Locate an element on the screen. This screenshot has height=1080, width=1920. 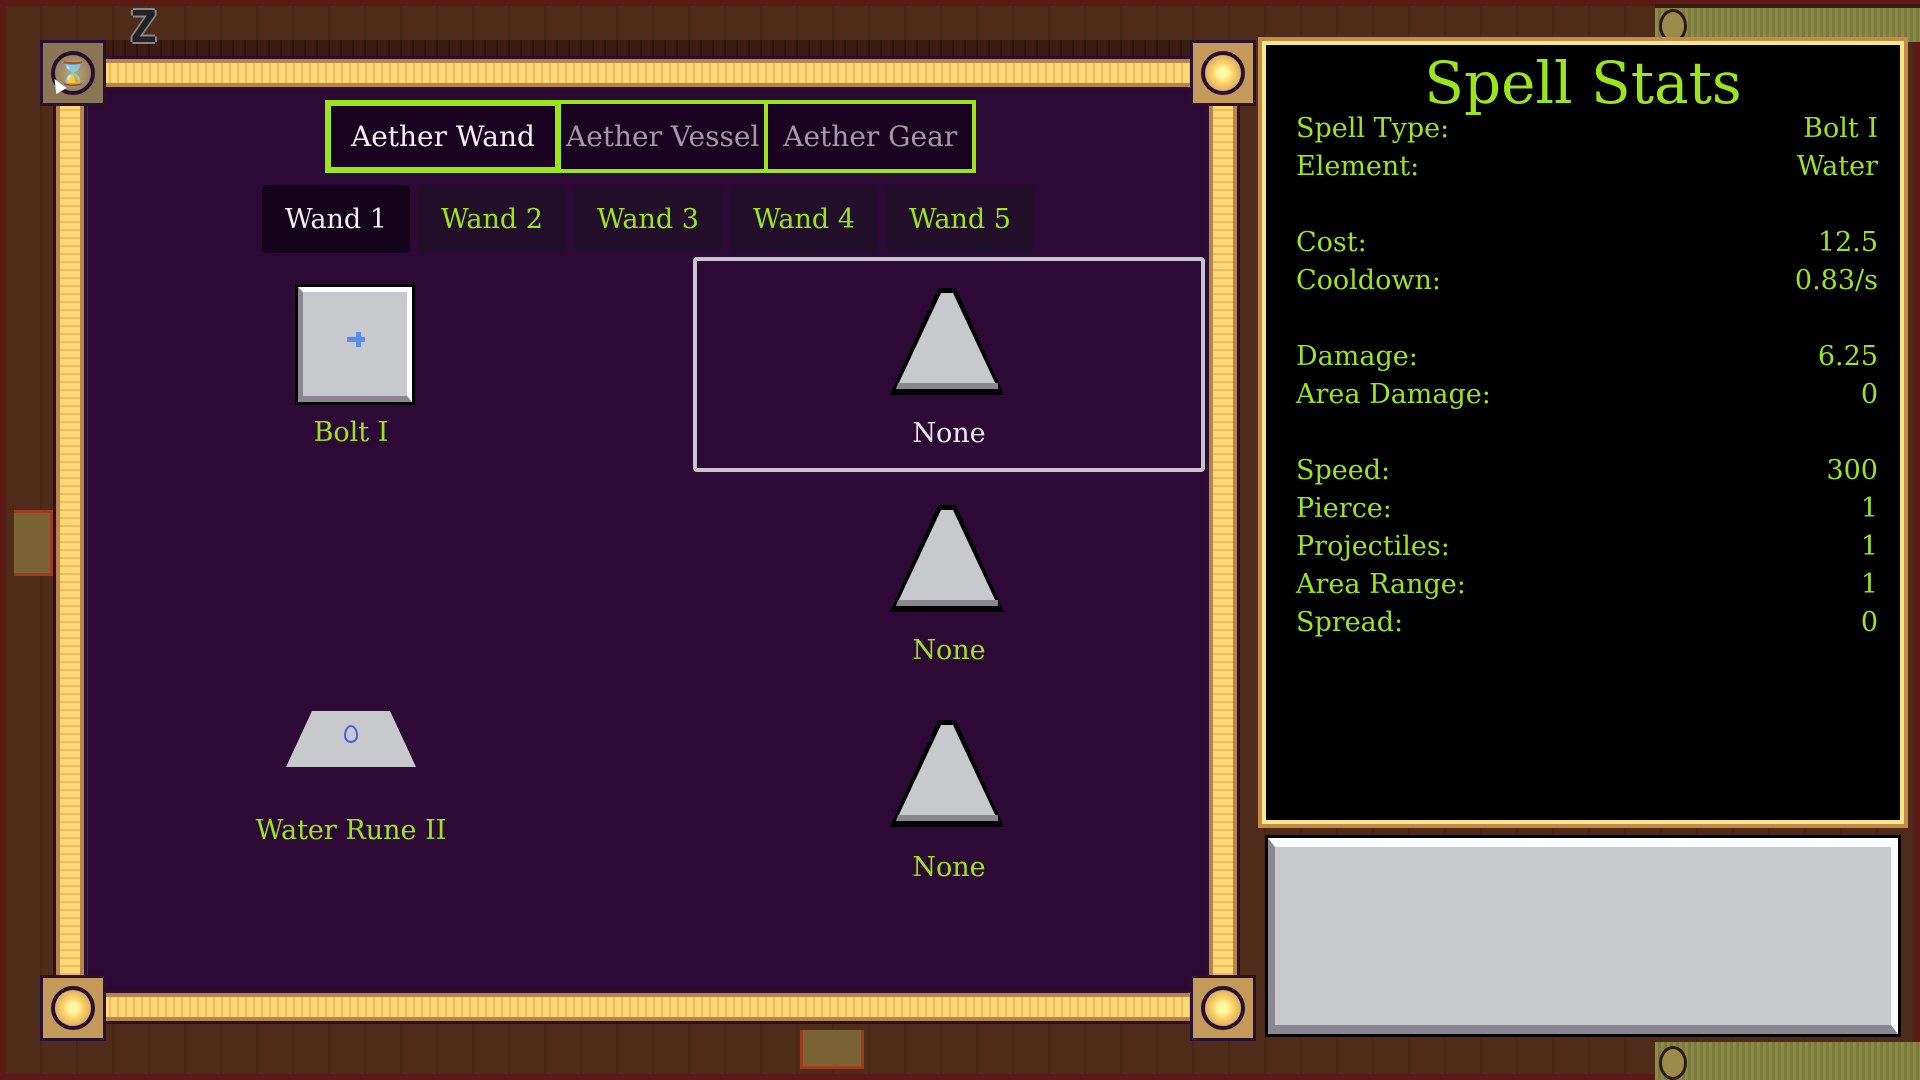
tab-wand-3: Wand 3 is located at coordinates (648, 219).